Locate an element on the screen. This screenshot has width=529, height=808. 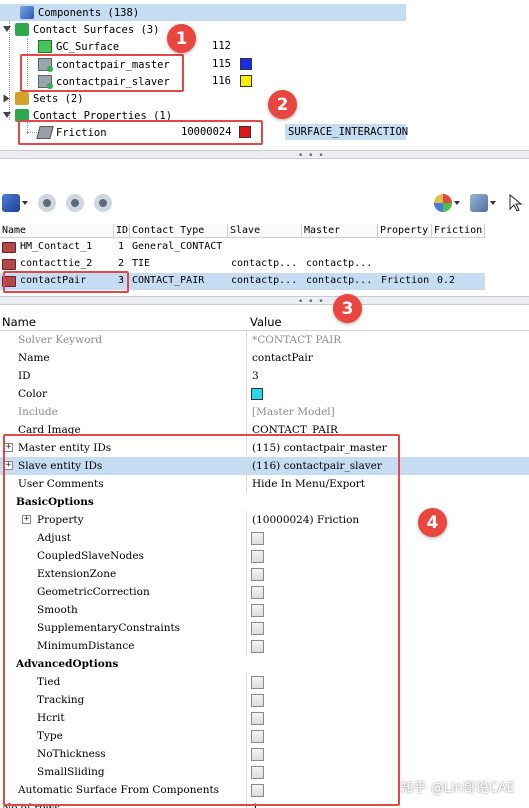
friction-type: SURFACE_INTERACTION is located at coordinates (348, 132).